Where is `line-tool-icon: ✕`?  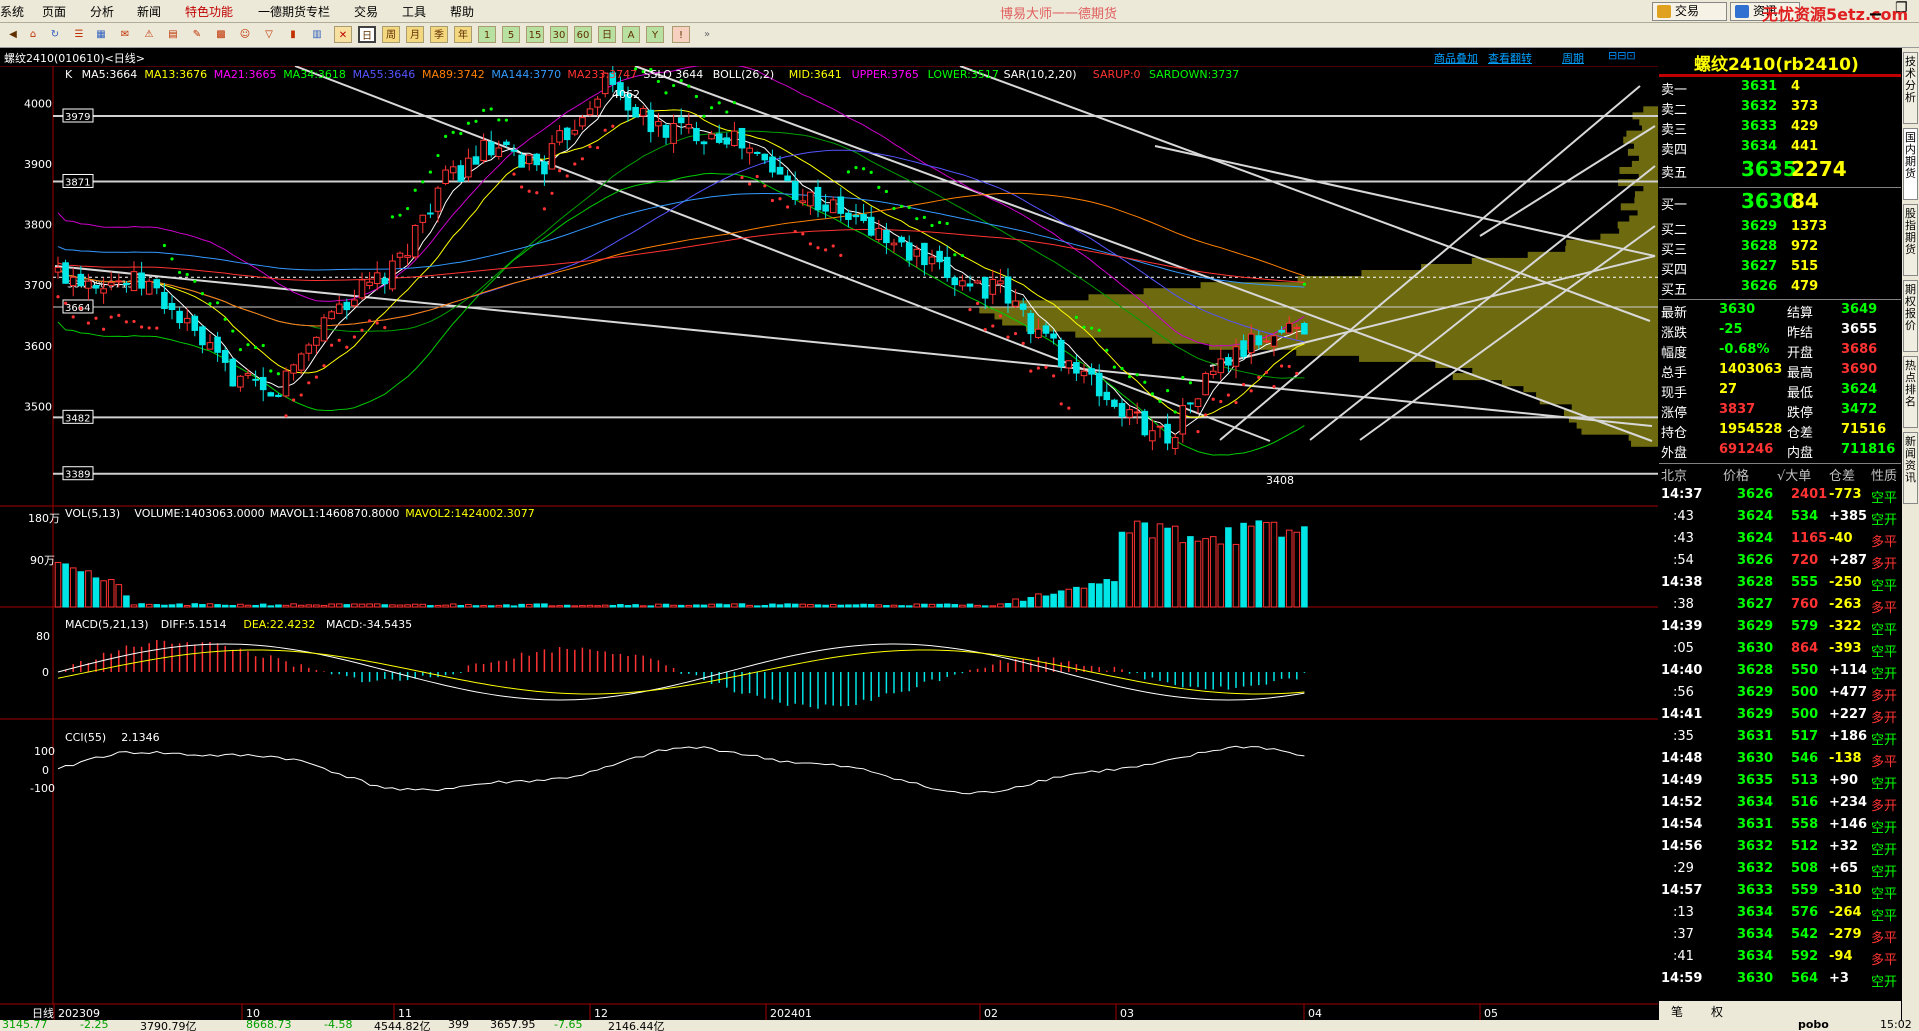
line-tool-icon: ✕ is located at coordinates (343, 34).